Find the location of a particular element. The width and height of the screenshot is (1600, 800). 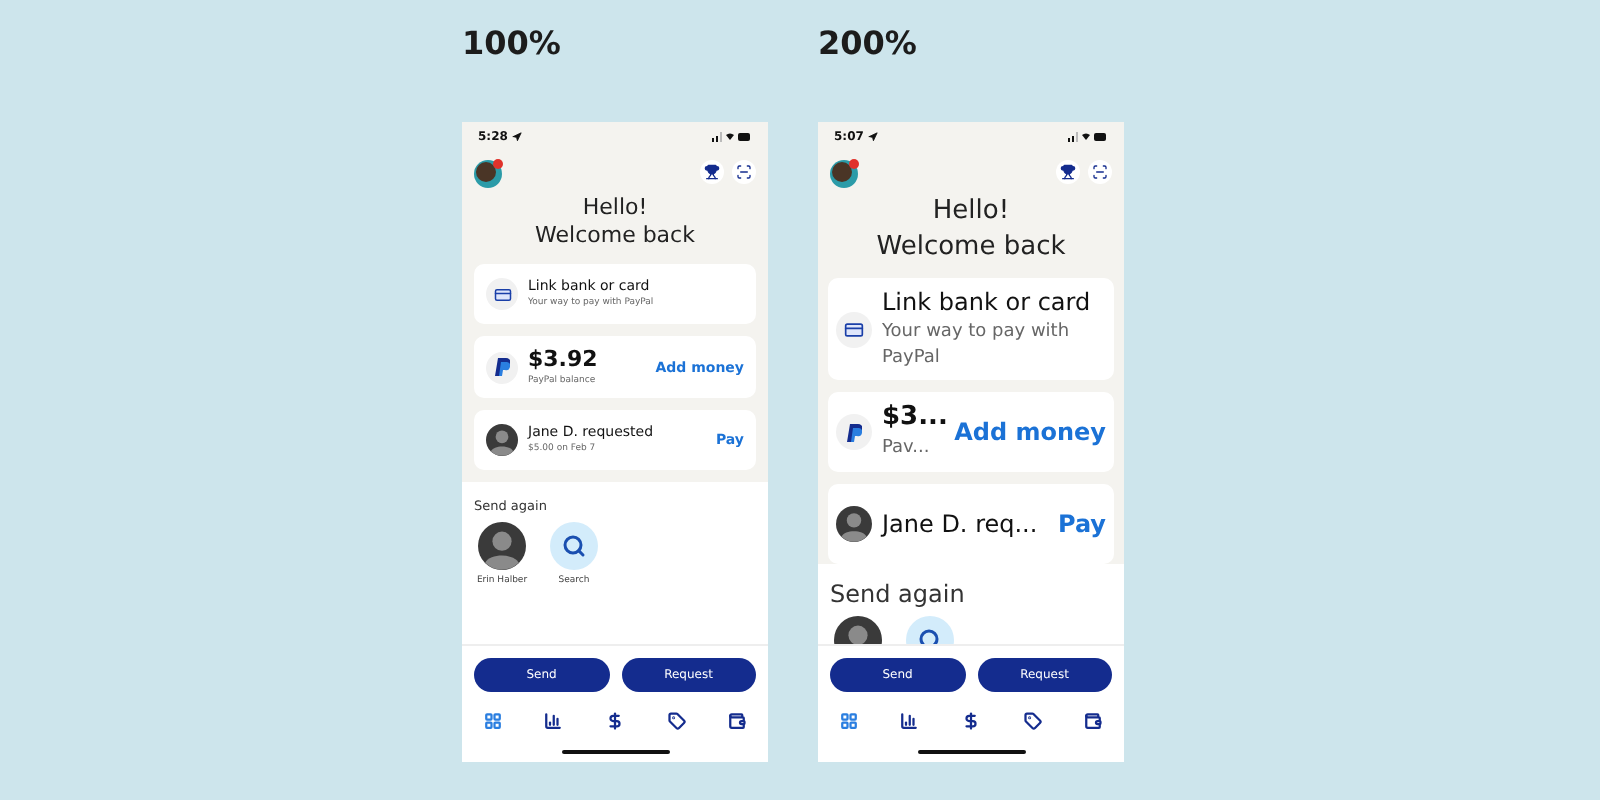

card-title: Link bank or card is located at coordinates (987, 302).